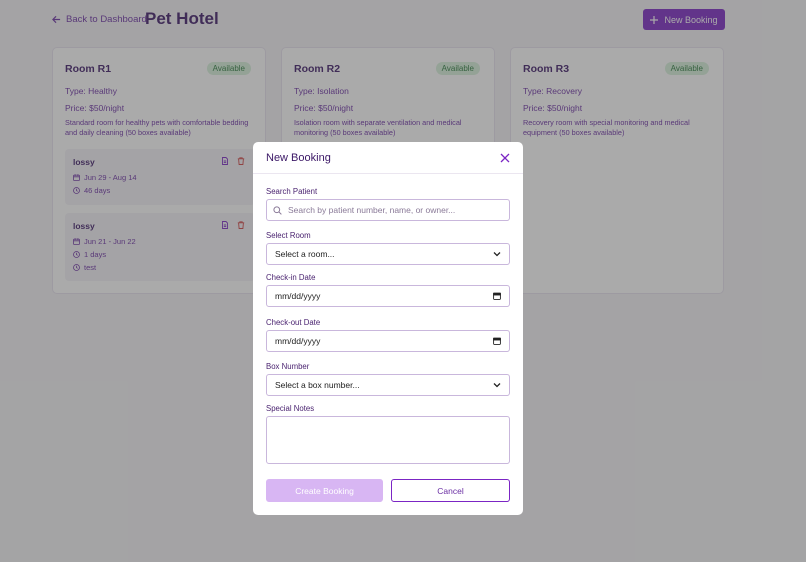  I want to click on search-patient-label: Search Patient, so click(292, 191).